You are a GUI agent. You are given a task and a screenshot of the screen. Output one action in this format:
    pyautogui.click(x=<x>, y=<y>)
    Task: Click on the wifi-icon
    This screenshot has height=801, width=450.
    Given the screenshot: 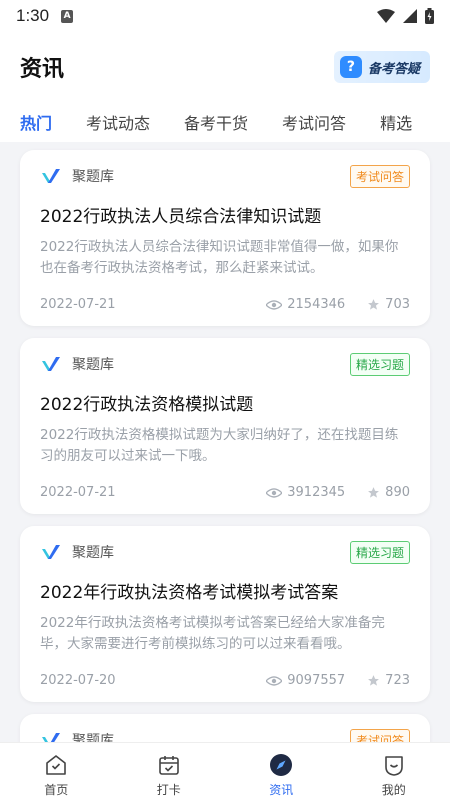 What is the action you would take?
    pyautogui.click(x=386, y=16)
    